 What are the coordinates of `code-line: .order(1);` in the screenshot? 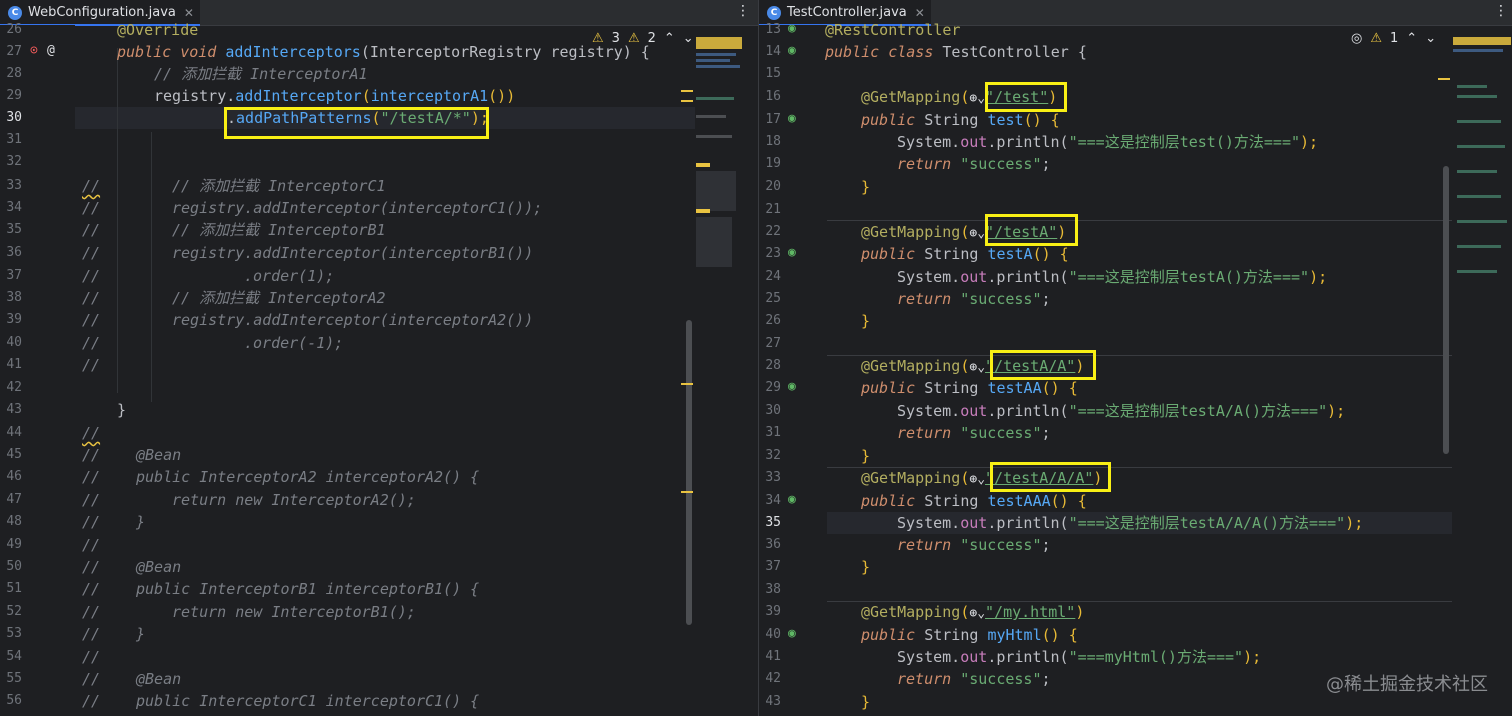 It's located at (289, 276).